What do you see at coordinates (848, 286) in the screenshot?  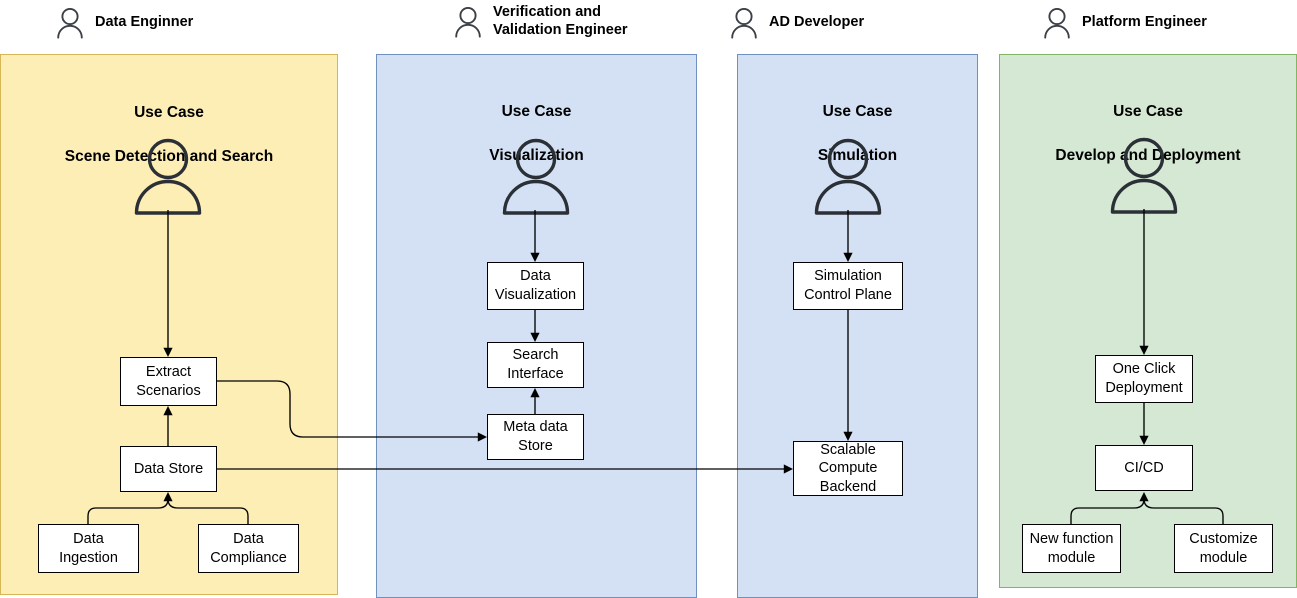 I see `node-simulation-control-plane: Simulation Control Plane` at bounding box center [848, 286].